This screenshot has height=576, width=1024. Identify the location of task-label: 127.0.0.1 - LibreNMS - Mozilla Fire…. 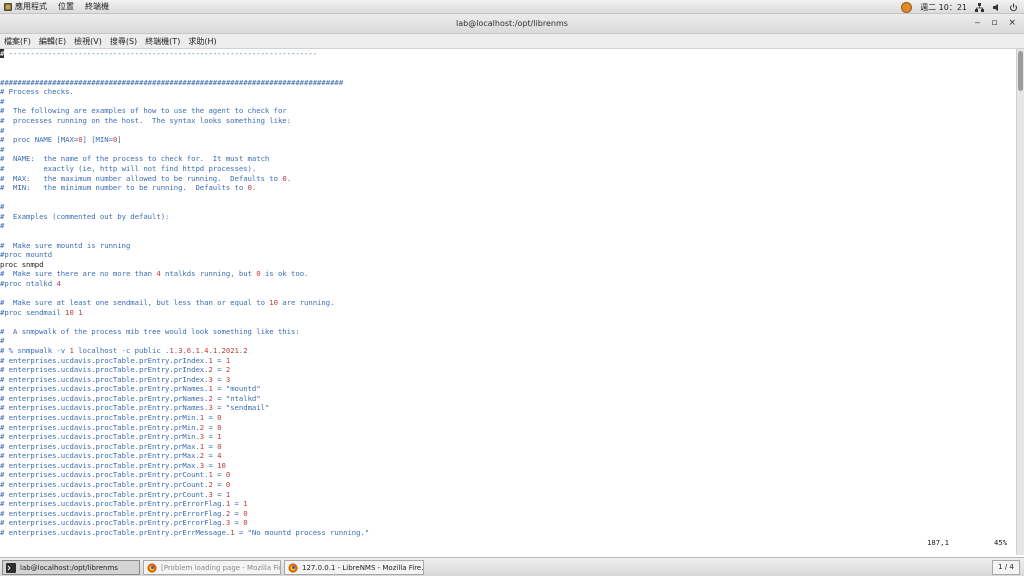
(363, 567).